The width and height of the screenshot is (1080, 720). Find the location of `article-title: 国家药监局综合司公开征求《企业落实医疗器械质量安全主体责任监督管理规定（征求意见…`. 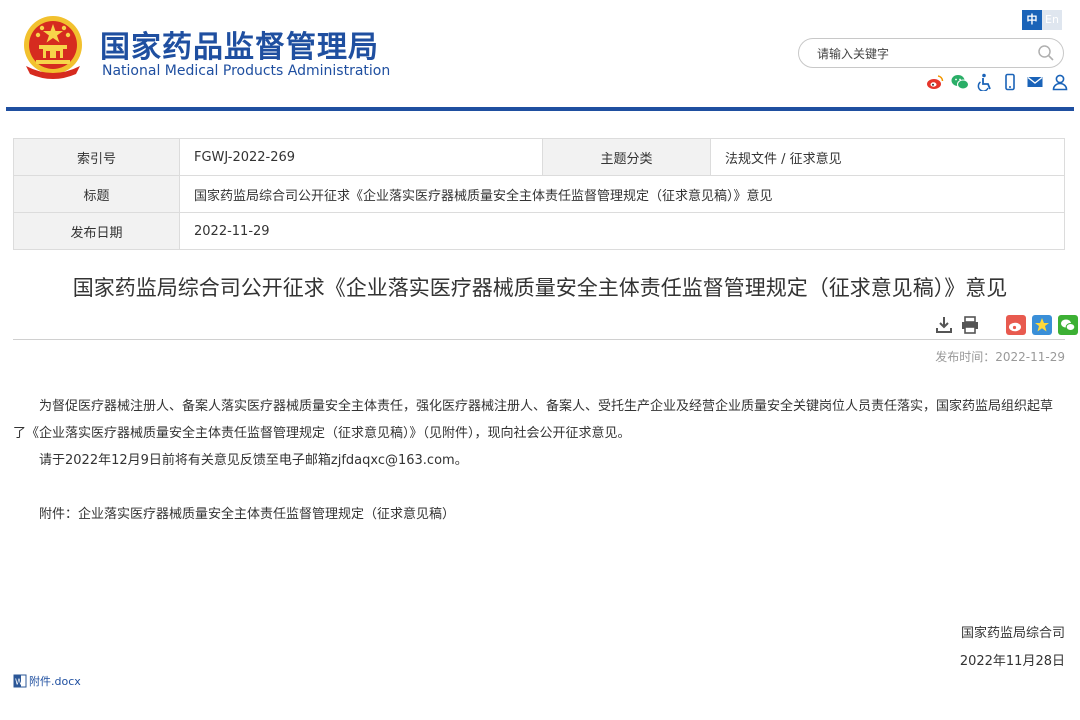

article-title: 国家药监局综合司公开征求《企业落实医疗器械质量安全主体责任监督管理规定（征求意见… is located at coordinates (540, 288).